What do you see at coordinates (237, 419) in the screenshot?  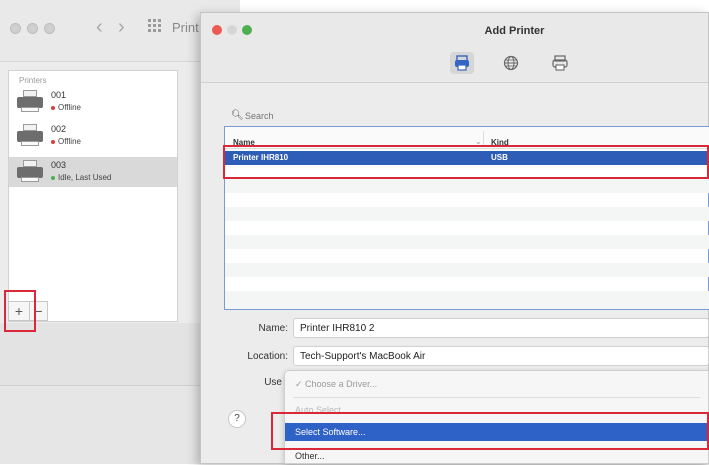 I see `help-button: ?` at bounding box center [237, 419].